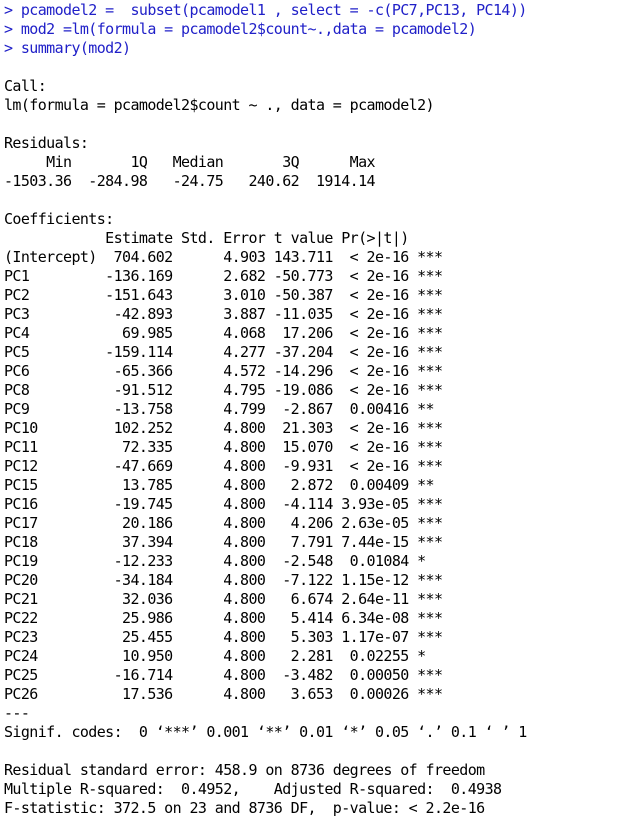 The width and height of the screenshot is (631, 818). Describe the element at coordinates (223, 390) in the screenshot. I see `coefficient-row: PC8 -91.512 4.795 -19.086 < 2e-16 ***` at that location.